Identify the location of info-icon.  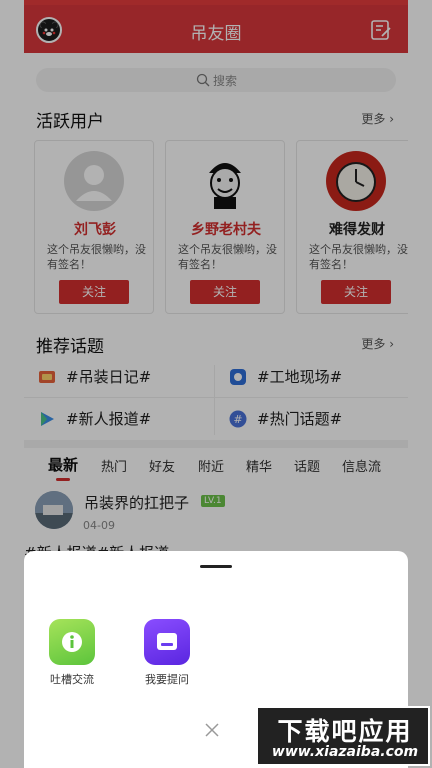
(72, 642).